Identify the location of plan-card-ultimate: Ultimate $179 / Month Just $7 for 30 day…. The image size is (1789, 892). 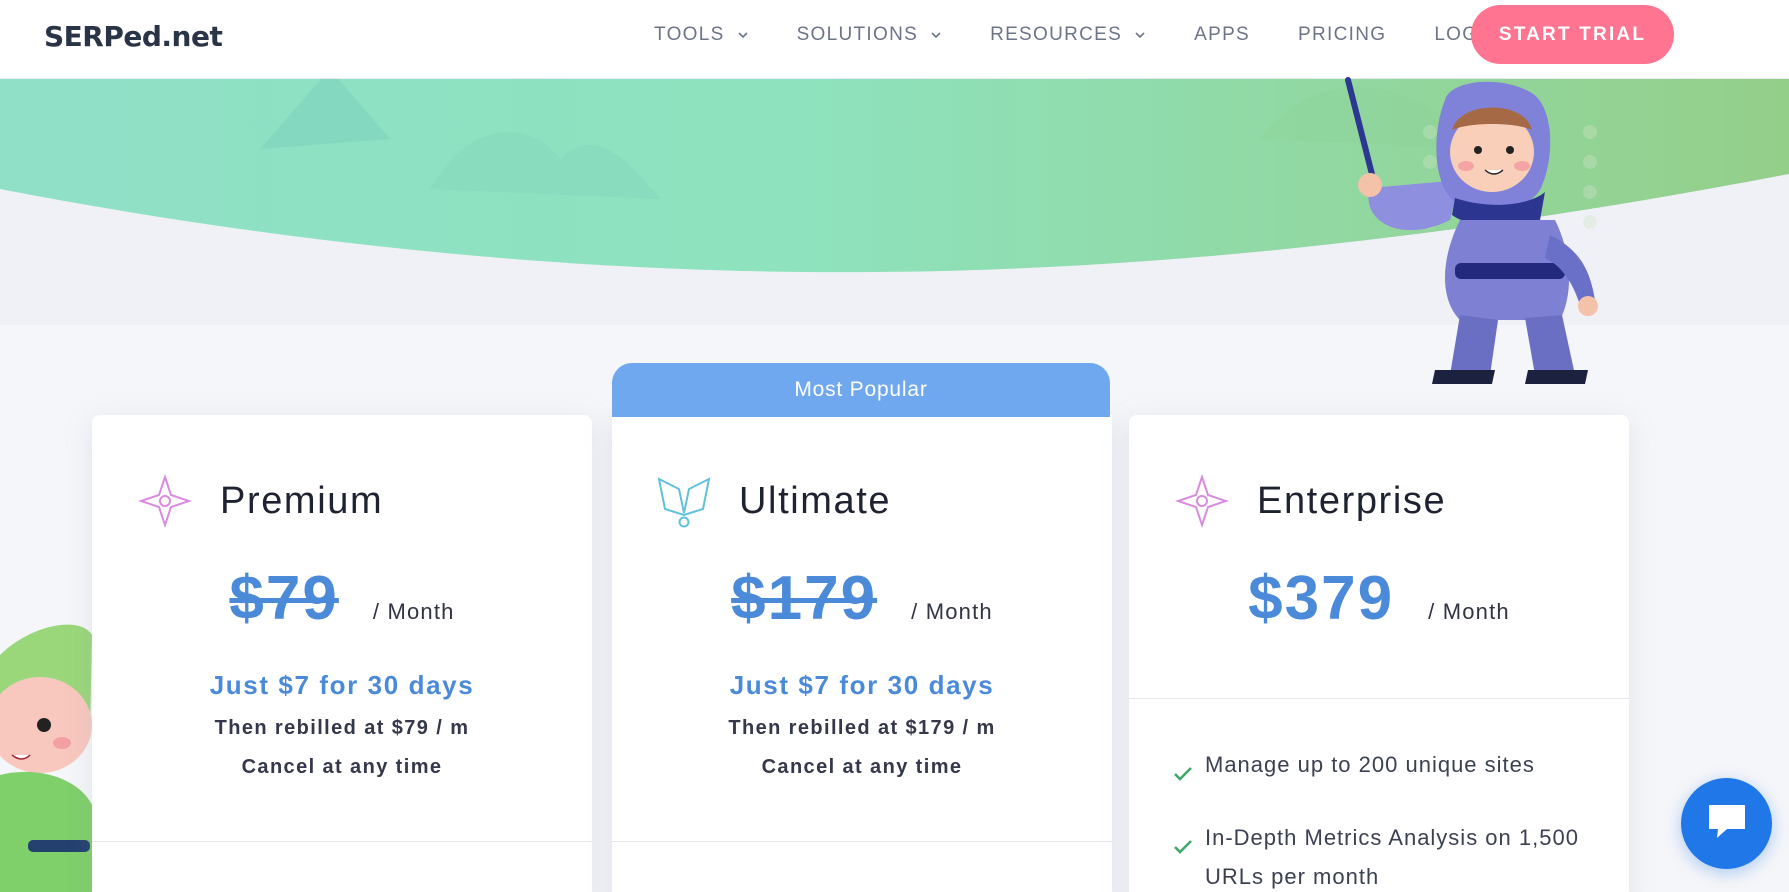
(862, 653).